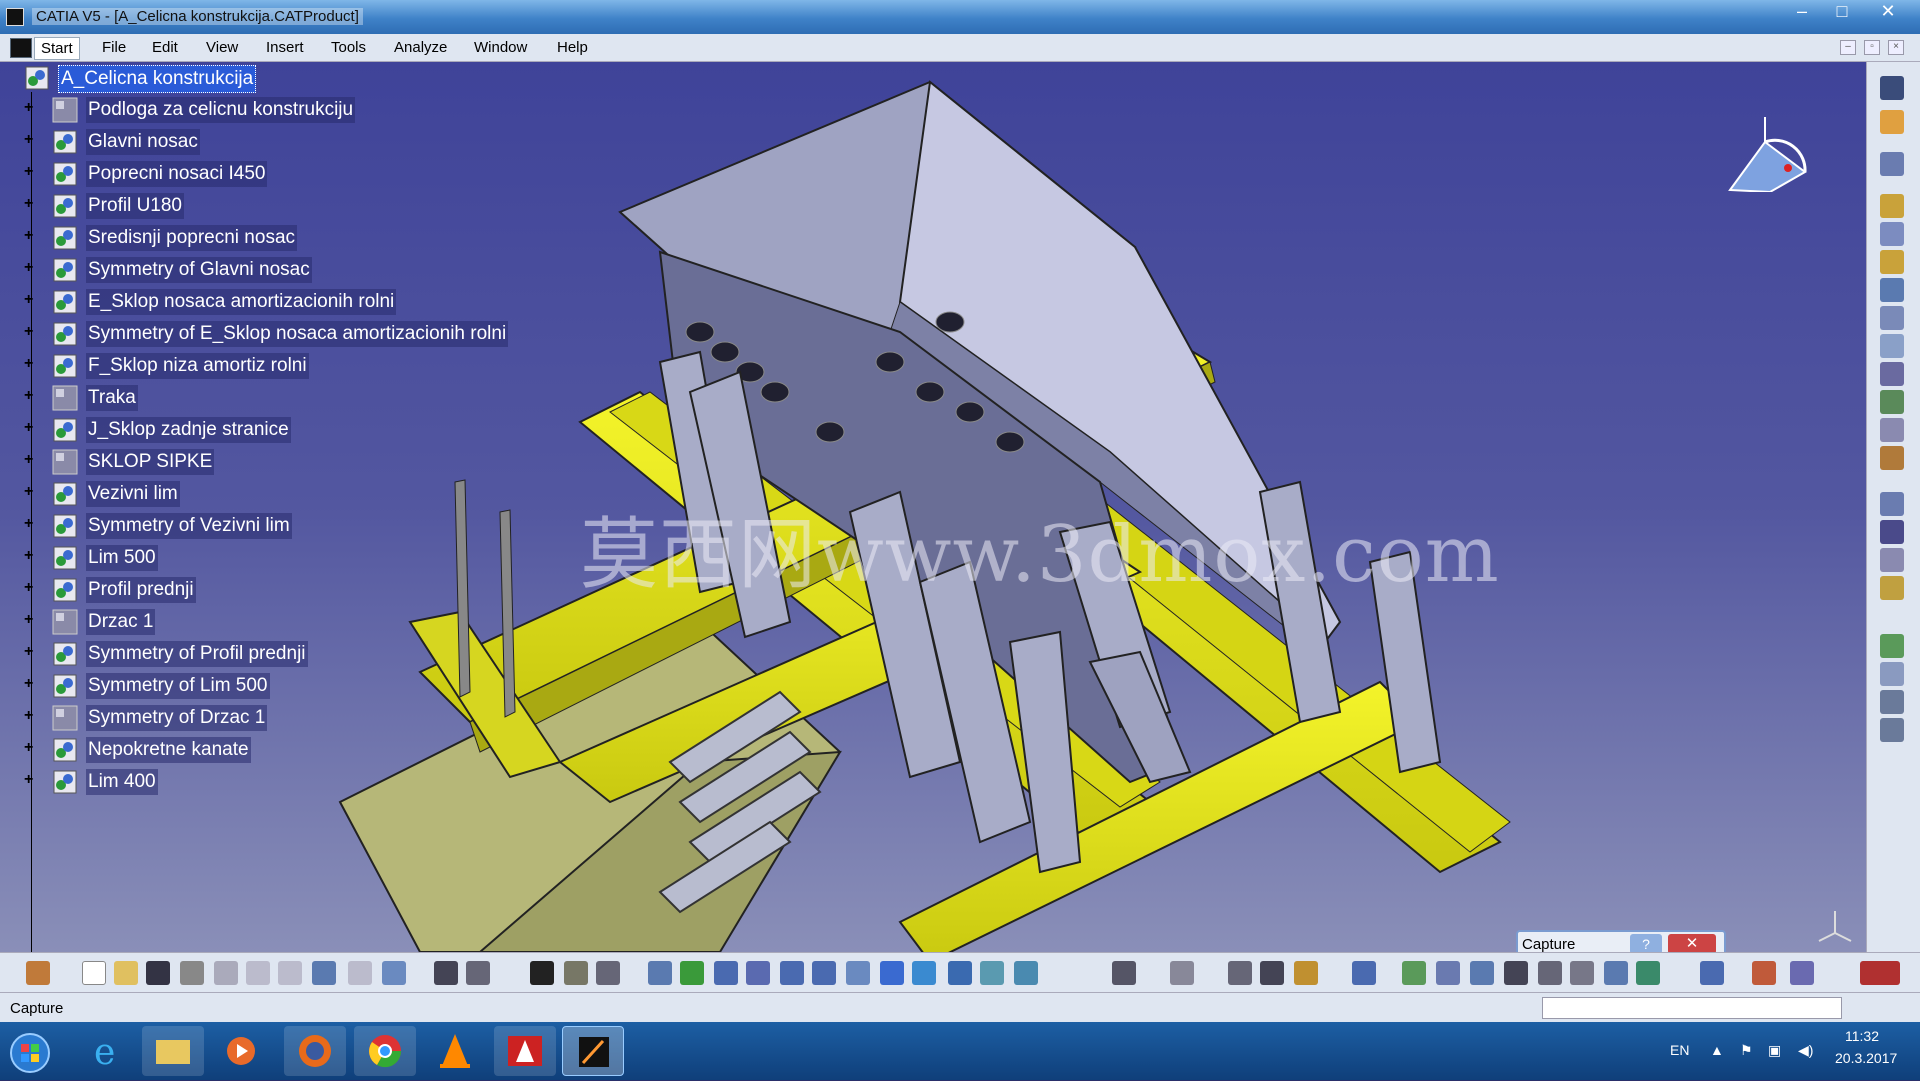 The height and width of the screenshot is (1081, 1920). I want to click on new-file-icon, so click(94, 973).